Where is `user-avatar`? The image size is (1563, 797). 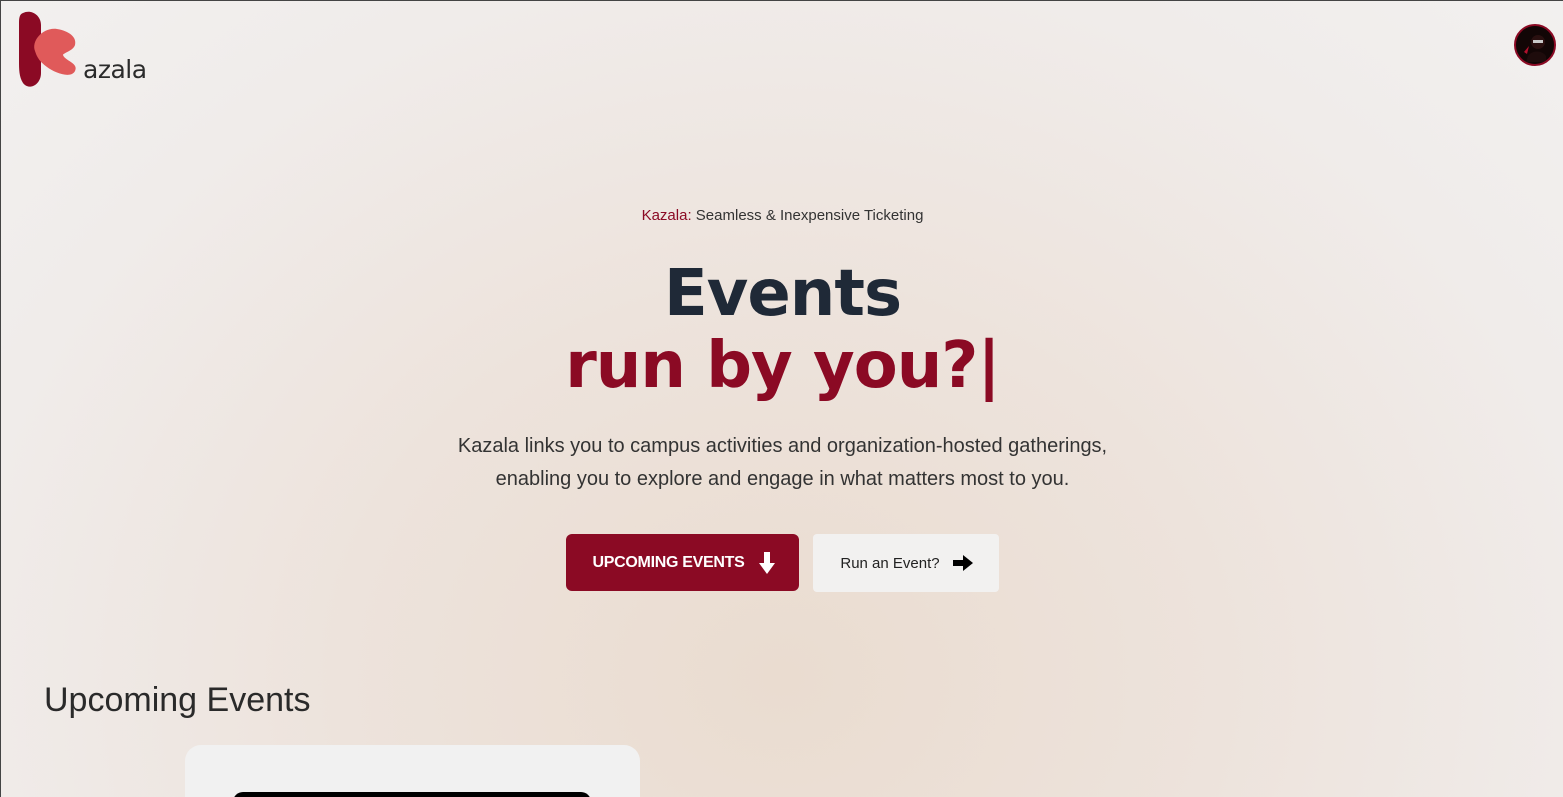 user-avatar is located at coordinates (1535, 45).